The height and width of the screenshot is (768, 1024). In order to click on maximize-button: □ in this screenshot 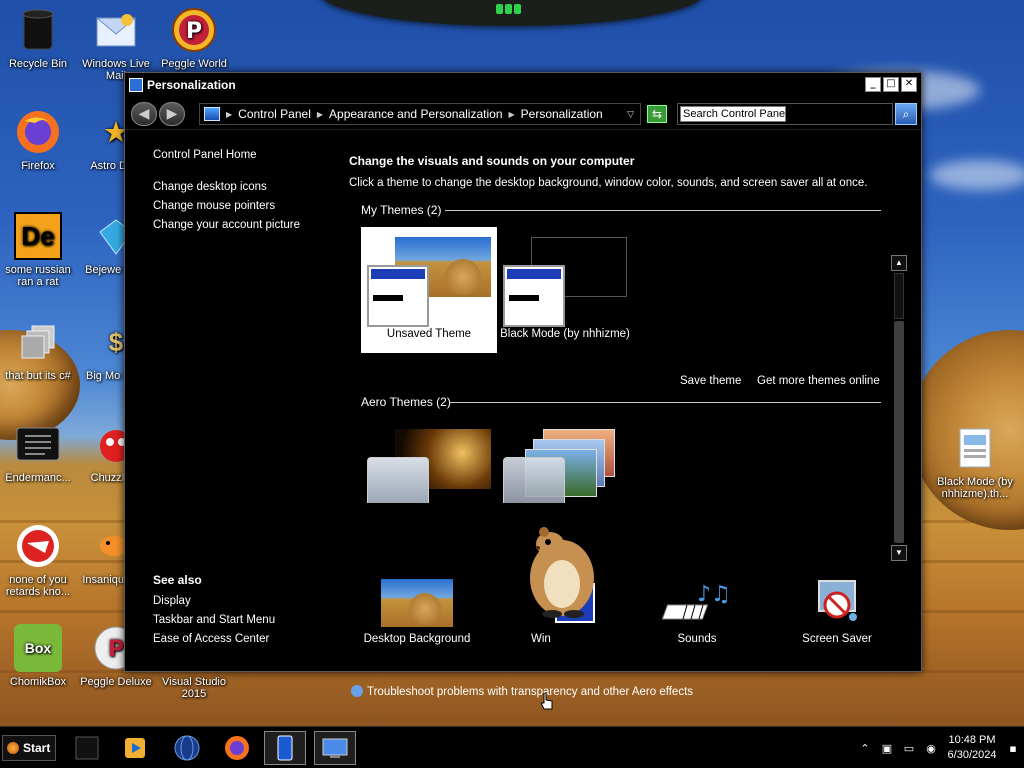, I will do `click(891, 84)`.